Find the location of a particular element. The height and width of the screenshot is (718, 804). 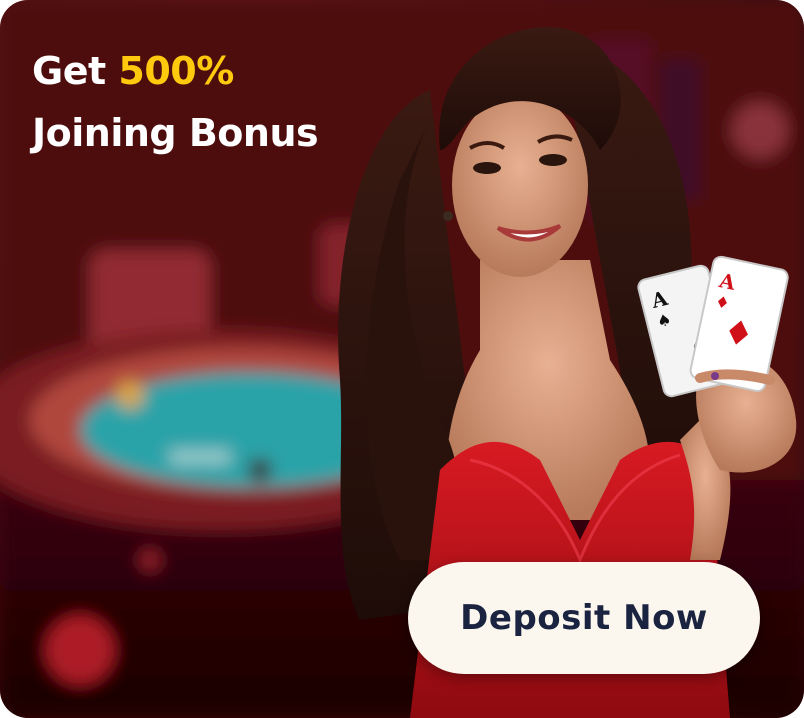

bonus-percentage: 500% is located at coordinates (176, 71).